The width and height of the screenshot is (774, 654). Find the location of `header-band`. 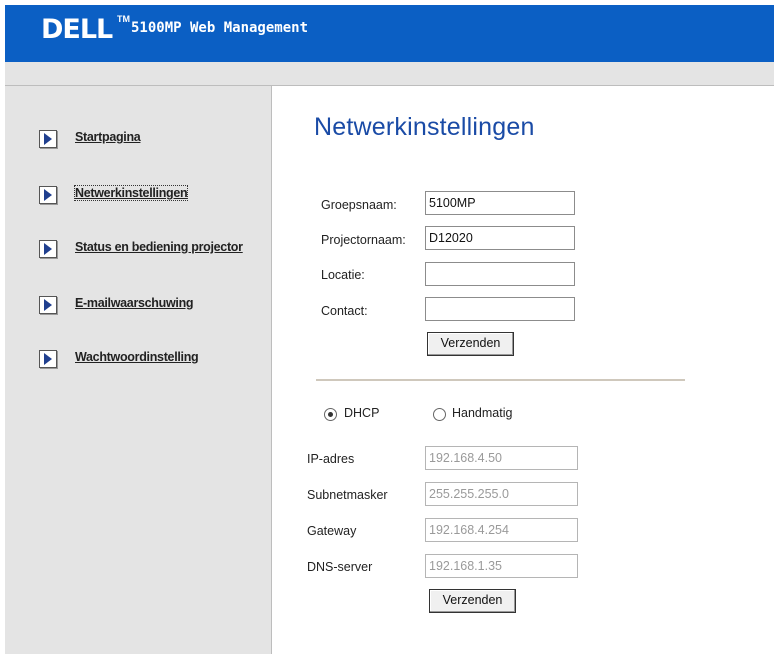

header-band is located at coordinates (389, 74).